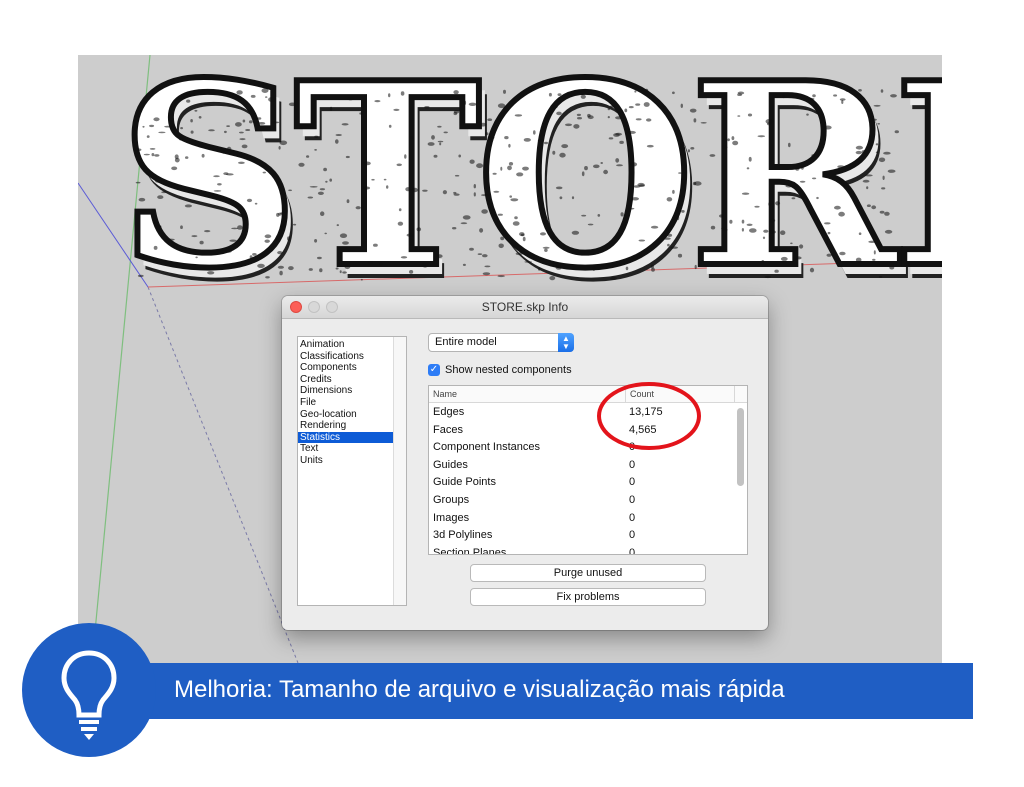 The width and height of the screenshot is (1024, 787). What do you see at coordinates (345, 345) in the screenshot?
I see `category-item-animation: Animation` at bounding box center [345, 345].